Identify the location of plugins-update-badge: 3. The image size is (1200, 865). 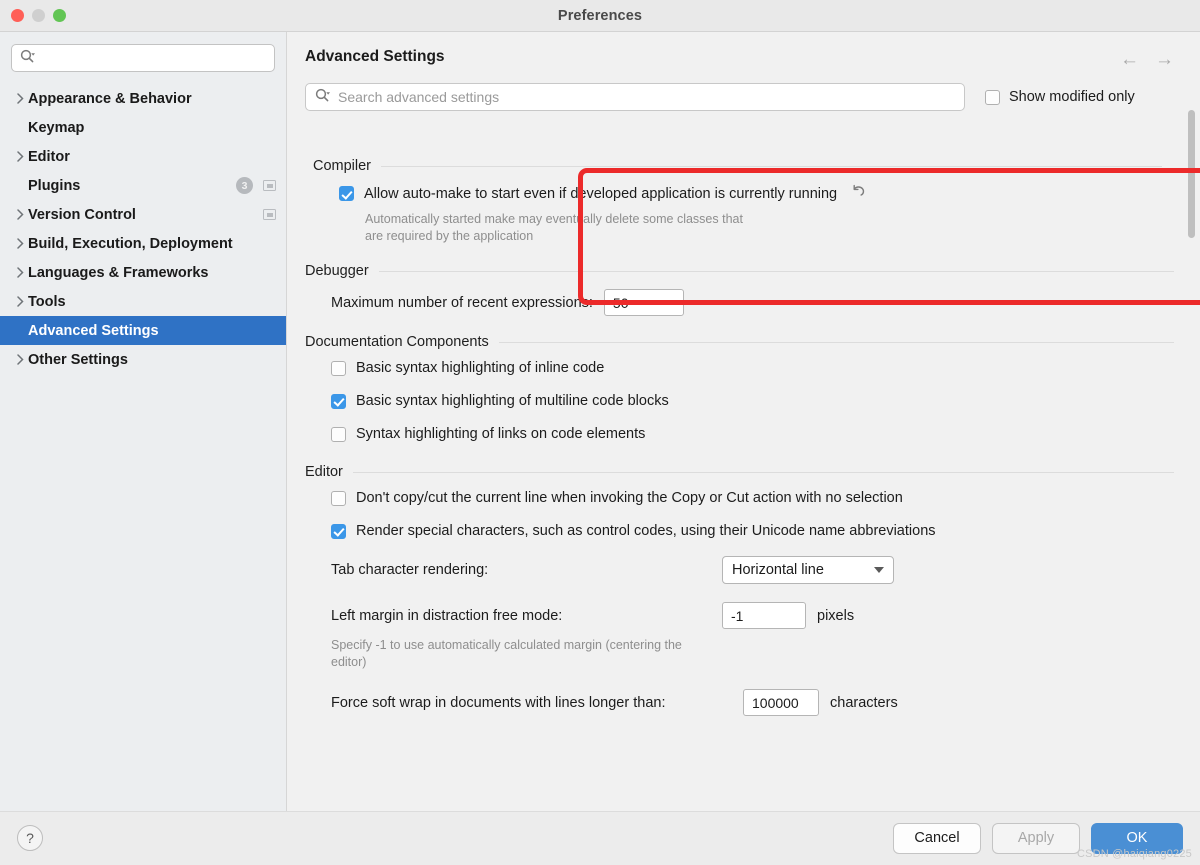
(244, 185).